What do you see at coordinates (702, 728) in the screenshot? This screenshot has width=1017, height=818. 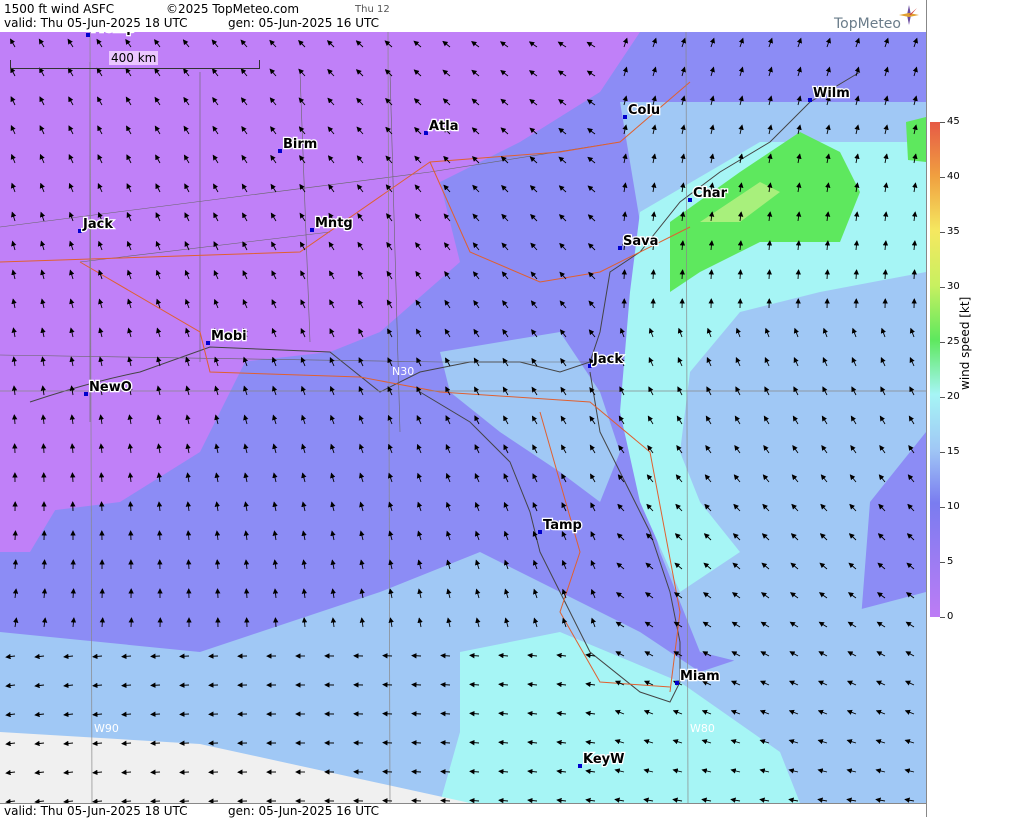 I see `lon-label-w80: W80` at bounding box center [702, 728].